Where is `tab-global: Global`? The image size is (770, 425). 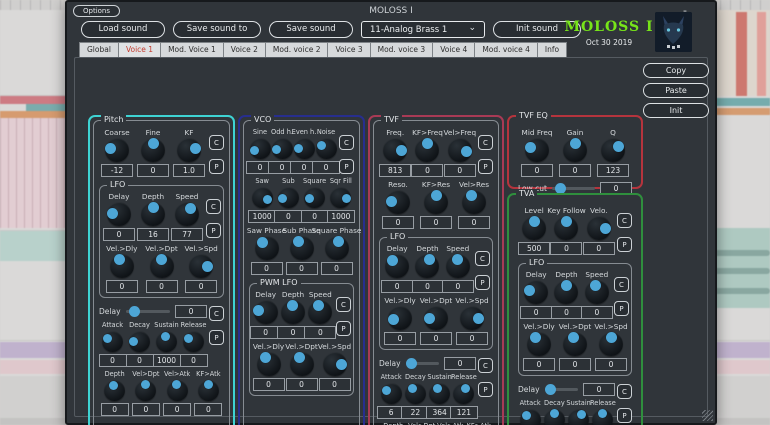
tab-global: Global is located at coordinates (98, 50).